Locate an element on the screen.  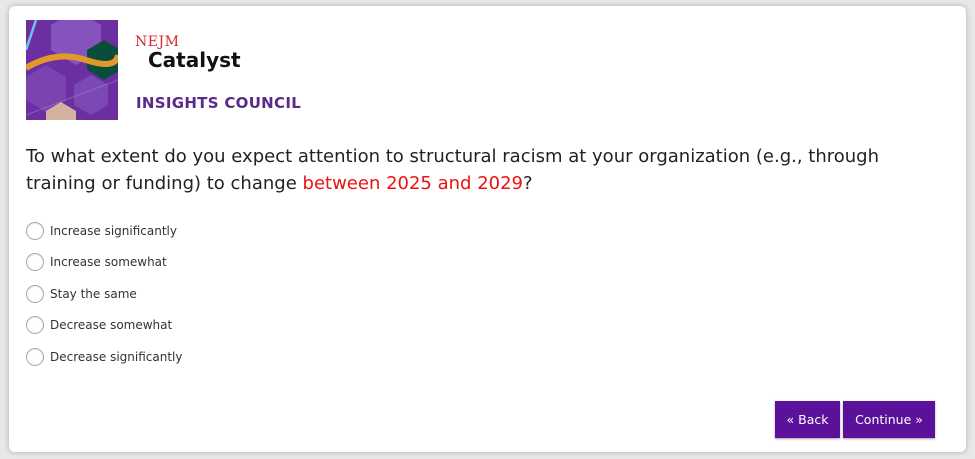
option-increase-somewhat: Increase somewhat is located at coordinates (104, 263).